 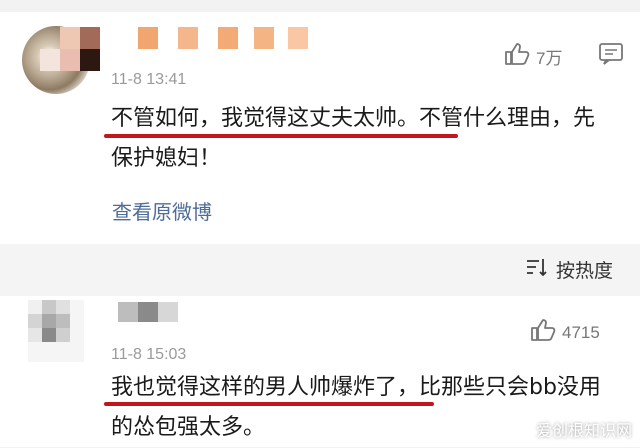 I want to click on comment-time-1: 11-8 13:41, so click(x=149, y=79).